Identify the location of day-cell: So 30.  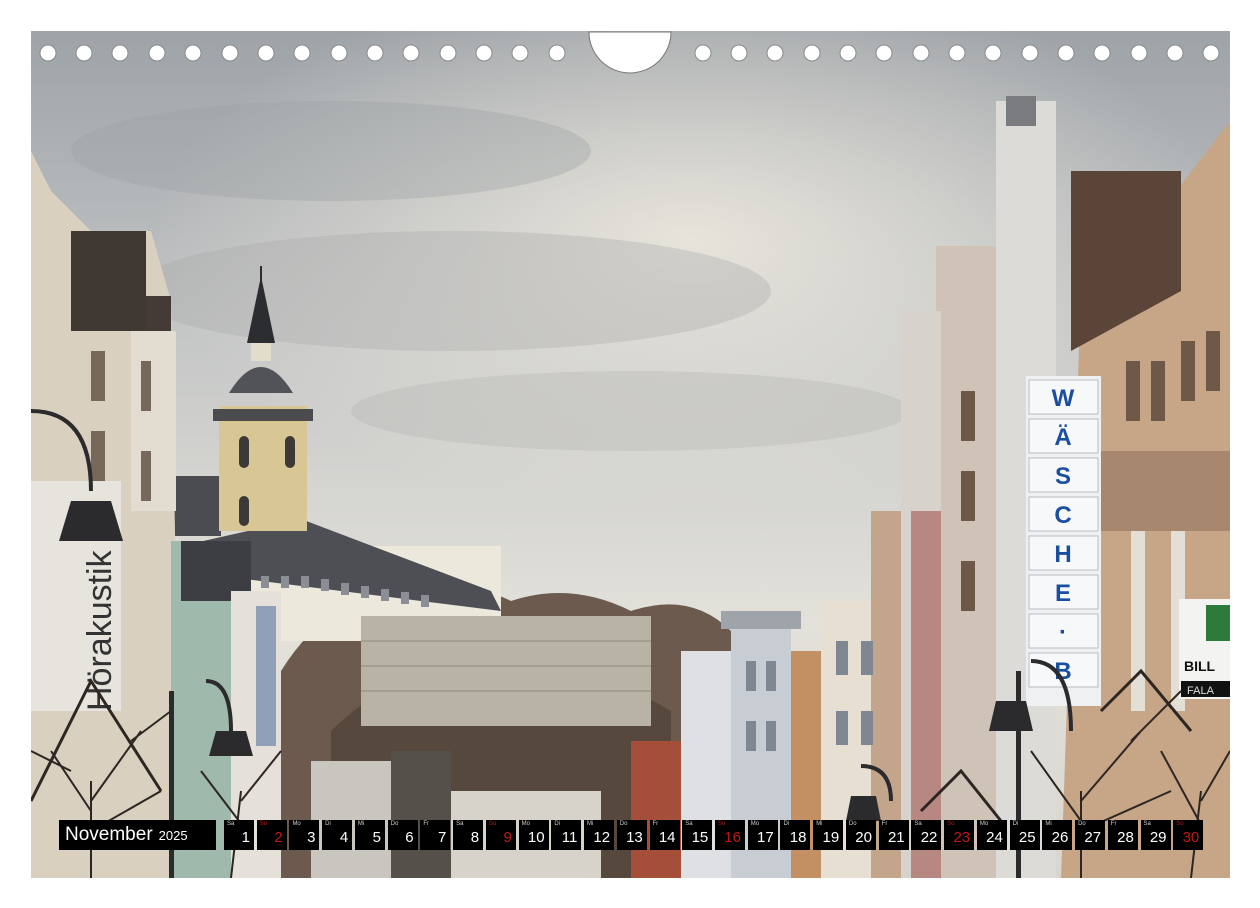
(1188, 835).